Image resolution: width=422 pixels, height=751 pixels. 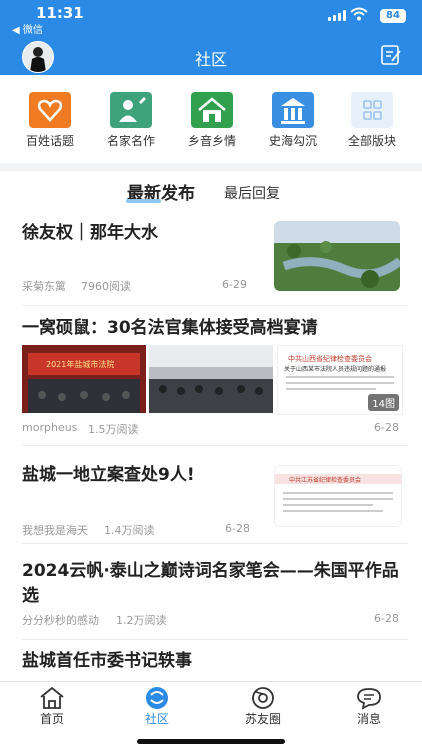 What do you see at coordinates (51, 719) in the screenshot?
I see `tab-label: 首页` at bounding box center [51, 719].